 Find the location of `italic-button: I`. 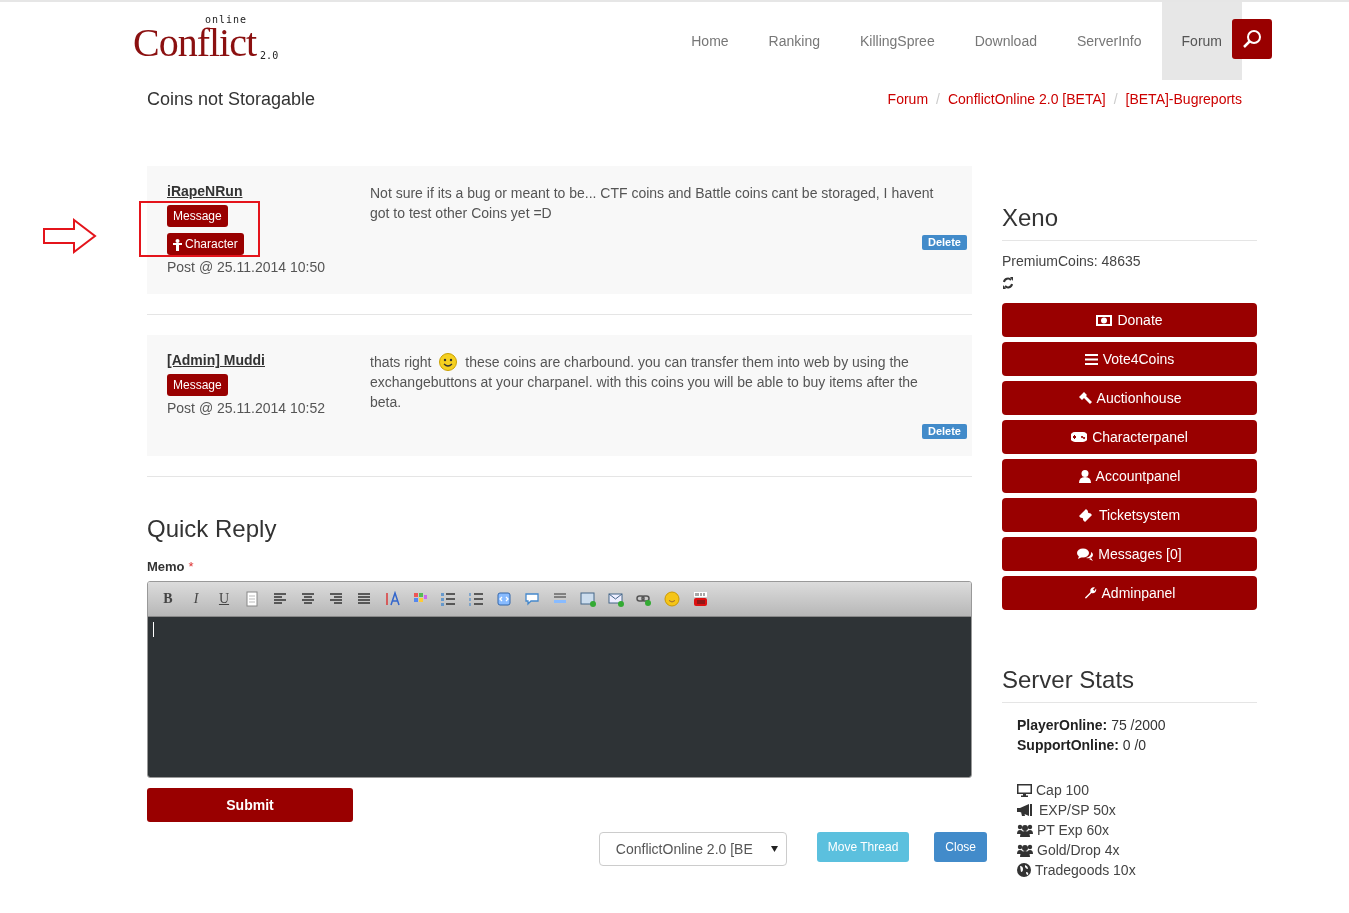

italic-button: I is located at coordinates (196, 599).